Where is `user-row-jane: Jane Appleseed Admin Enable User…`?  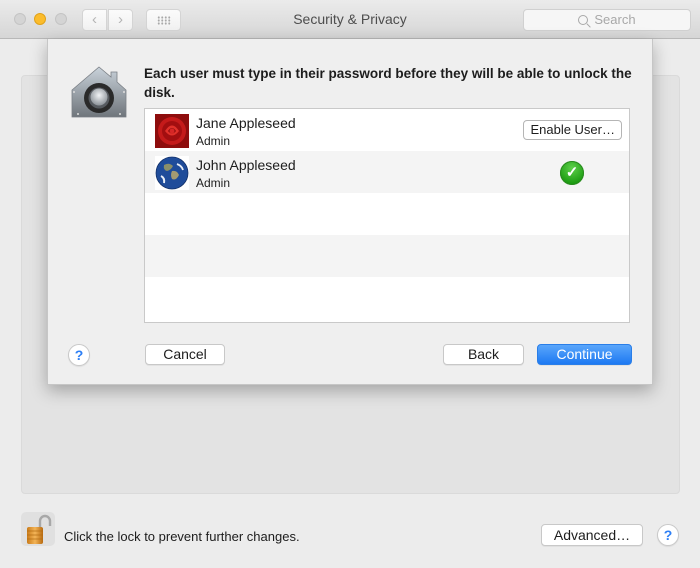 user-row-jane: Jane Appleseed Admin Enable User… is located at coordinates (387, 130).